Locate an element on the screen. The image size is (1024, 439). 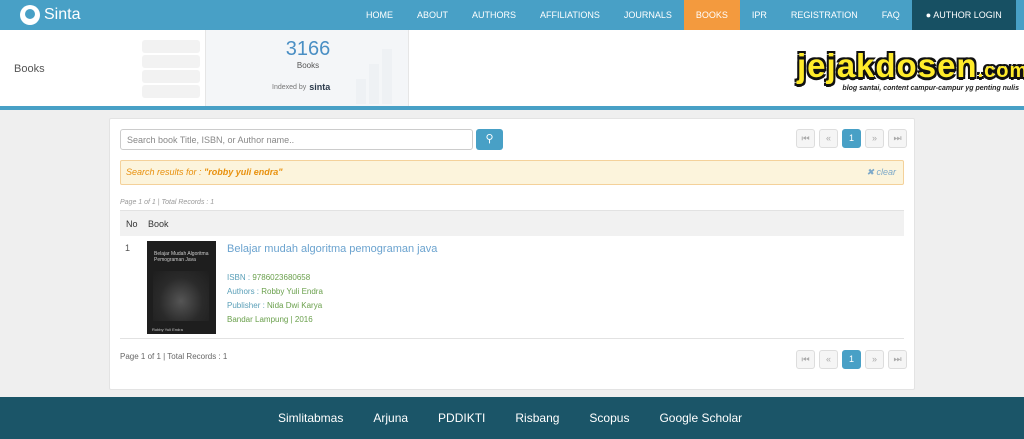
sinta-logo-icon is located at coordinates (30, 15).